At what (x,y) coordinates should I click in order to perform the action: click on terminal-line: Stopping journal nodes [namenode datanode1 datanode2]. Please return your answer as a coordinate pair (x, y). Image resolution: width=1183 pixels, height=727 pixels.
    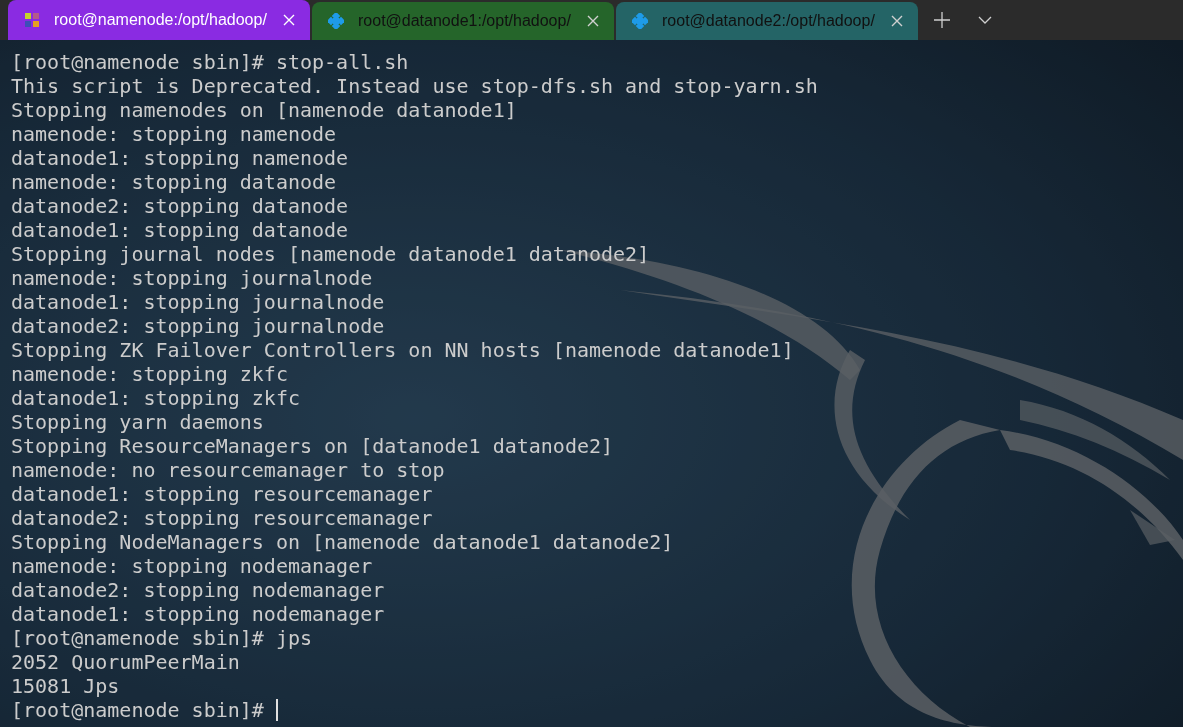
    Looking at the image, I should click on (331, 254).